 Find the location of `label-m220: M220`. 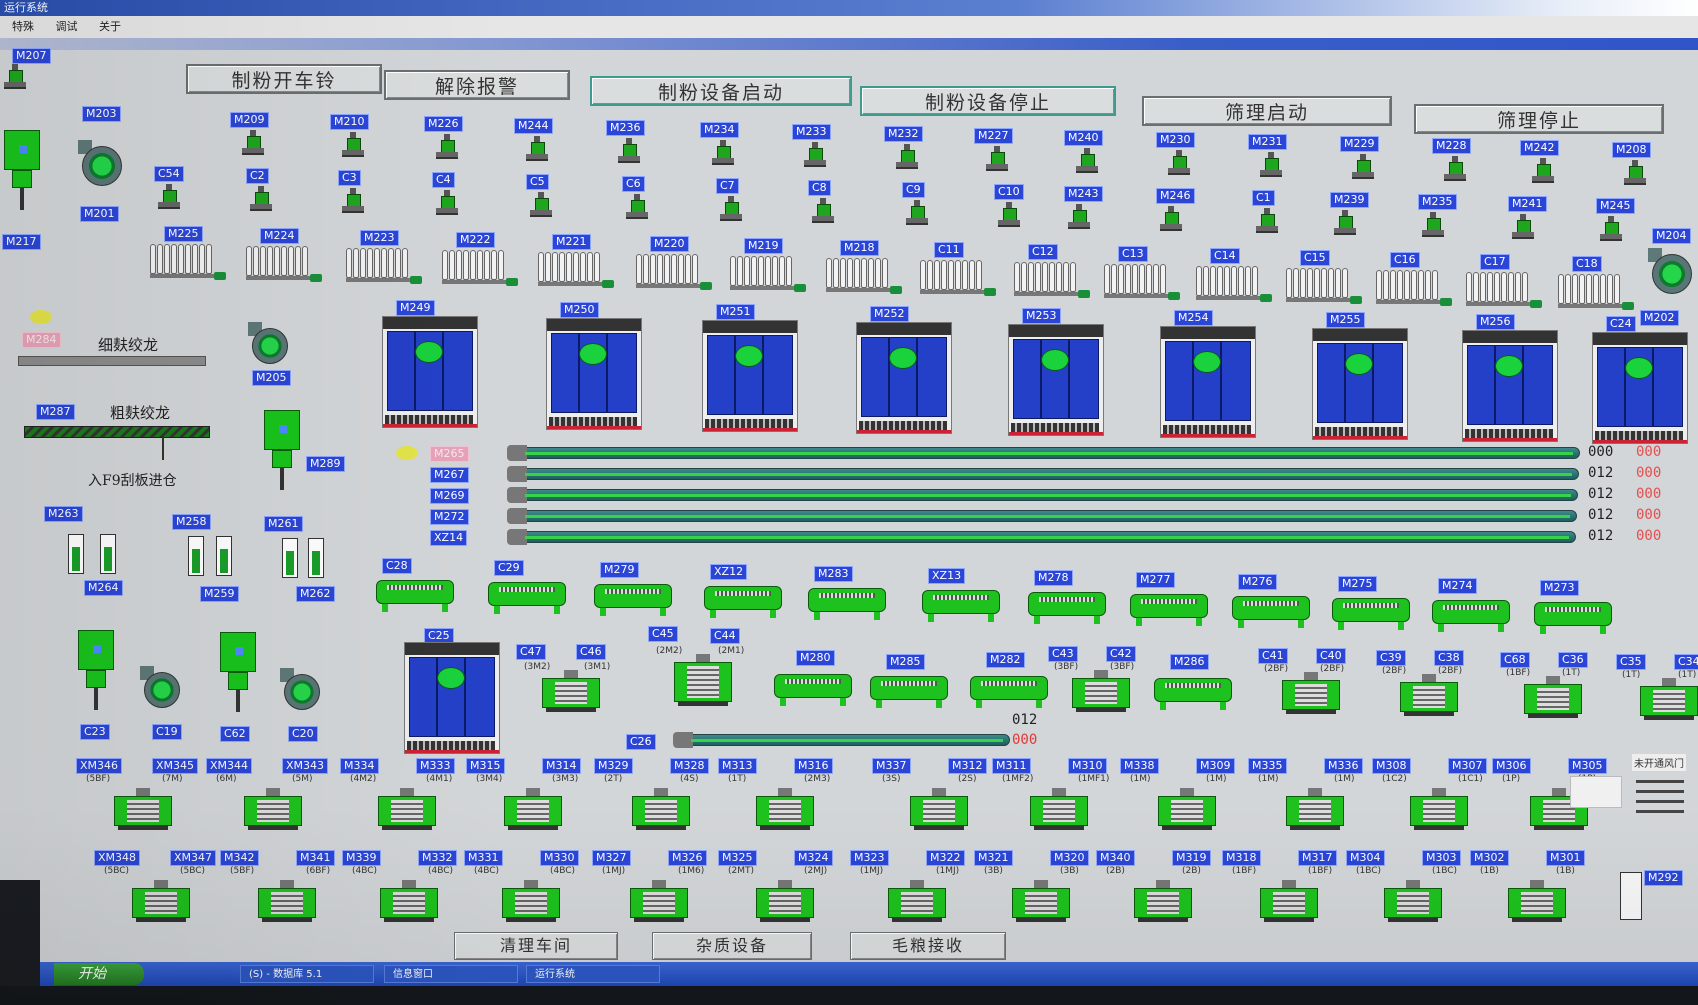

label-m220: M220 is located at coordinates (669, 244).